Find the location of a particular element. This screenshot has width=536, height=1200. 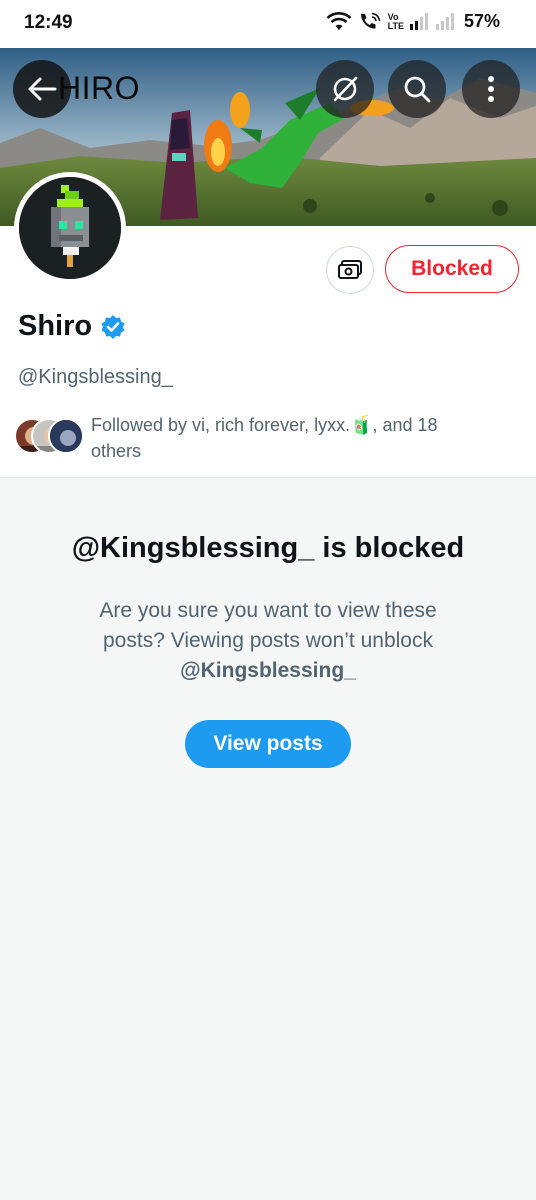

battery-percent: 57% is located at coordinates (481, 21).